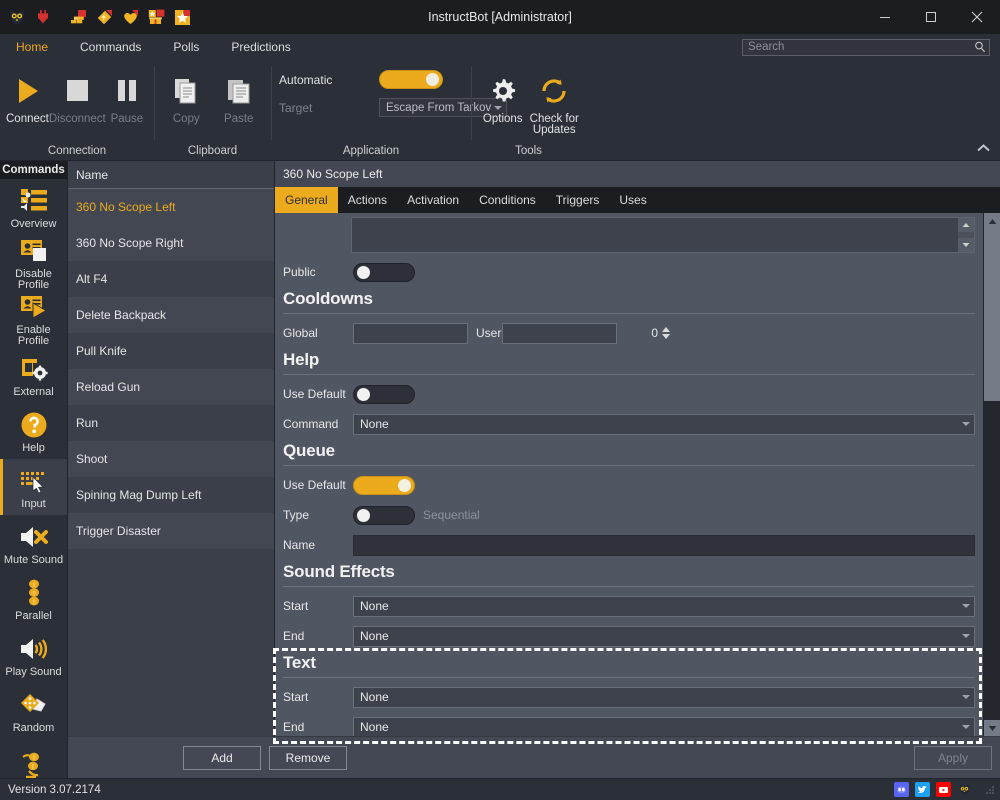  Describe the element at coordinates (308, 757) in the screenshot. I see `remove-button: Remove` at that location.